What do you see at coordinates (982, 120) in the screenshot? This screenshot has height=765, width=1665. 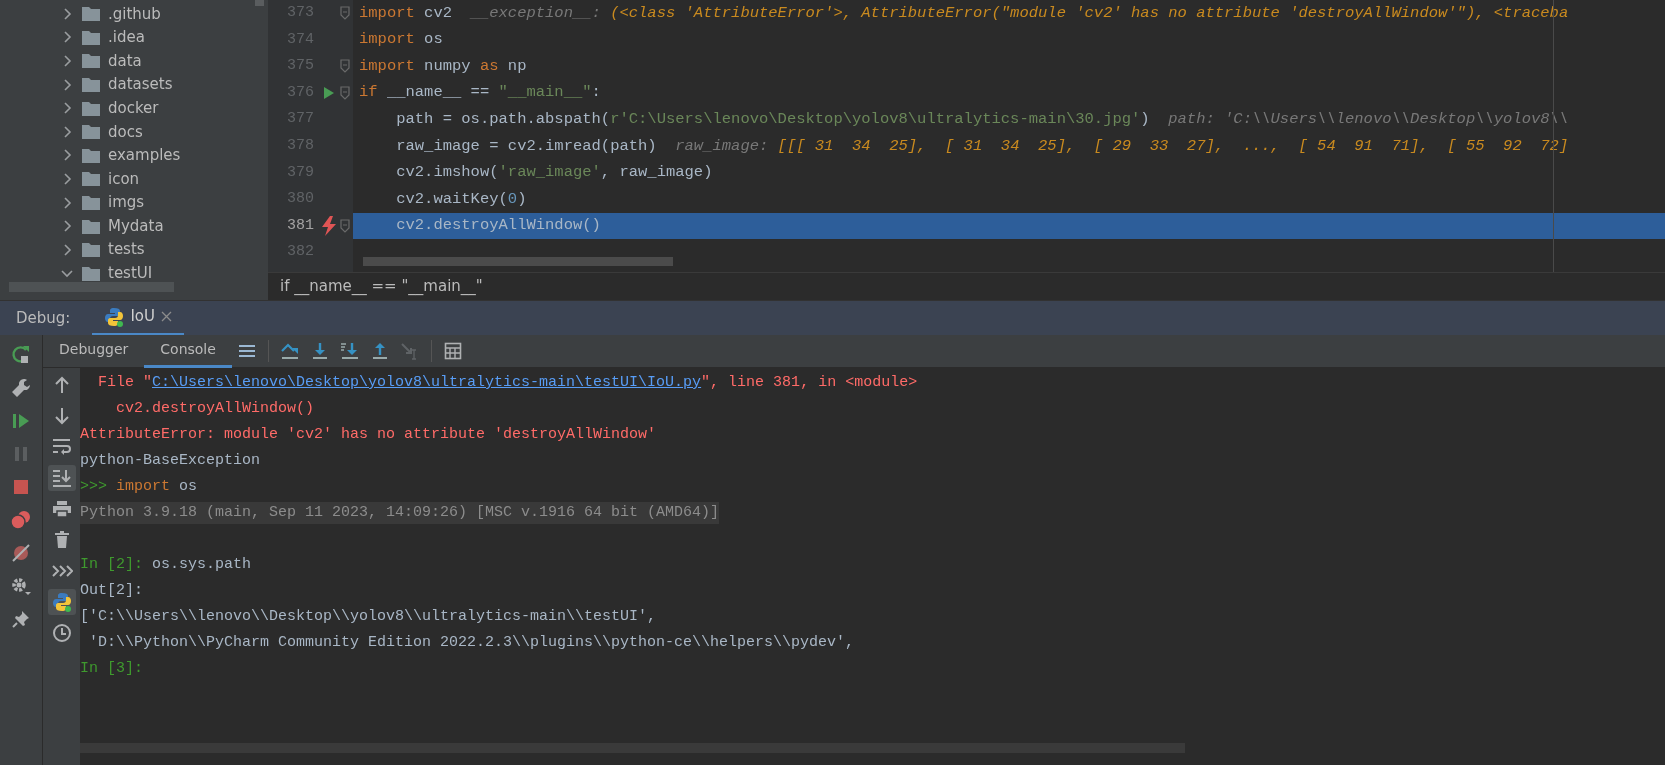 I see `code-line: path = os.path.abspath(r'C:\Users\lenovo\Desktop\yolov8\ultralytics-main\30.jpg') path: 'C:\\Users\\lenovo\\Desktop\\yolov8\\` at bounding box center [982, 120].